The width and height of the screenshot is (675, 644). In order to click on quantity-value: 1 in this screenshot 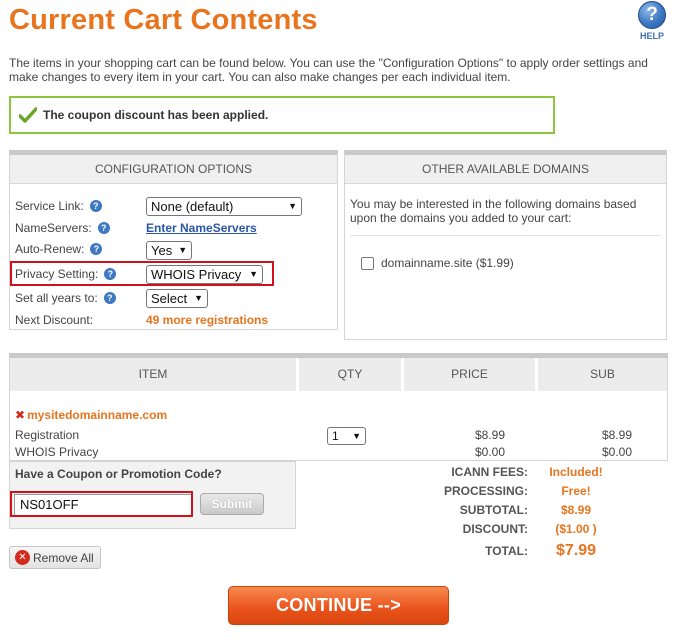, I will do `click(335, 435)`.